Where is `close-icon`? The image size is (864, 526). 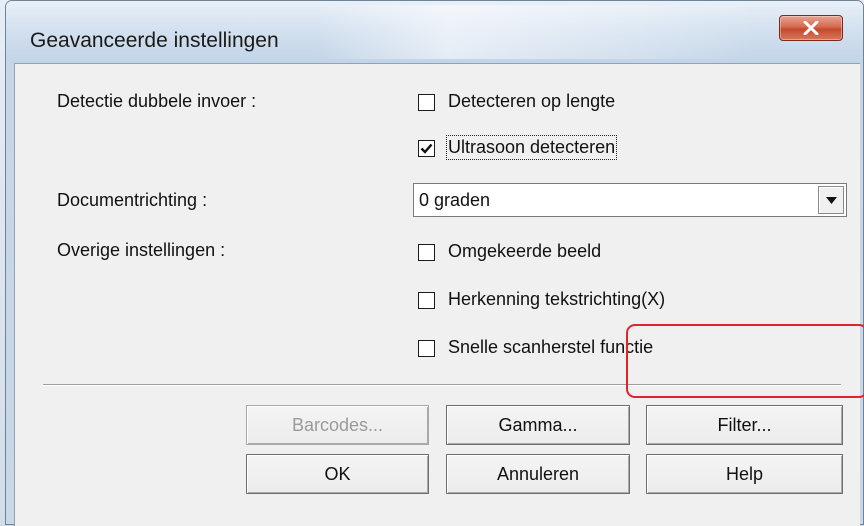
close-icon is located at coordinates (811, 28).